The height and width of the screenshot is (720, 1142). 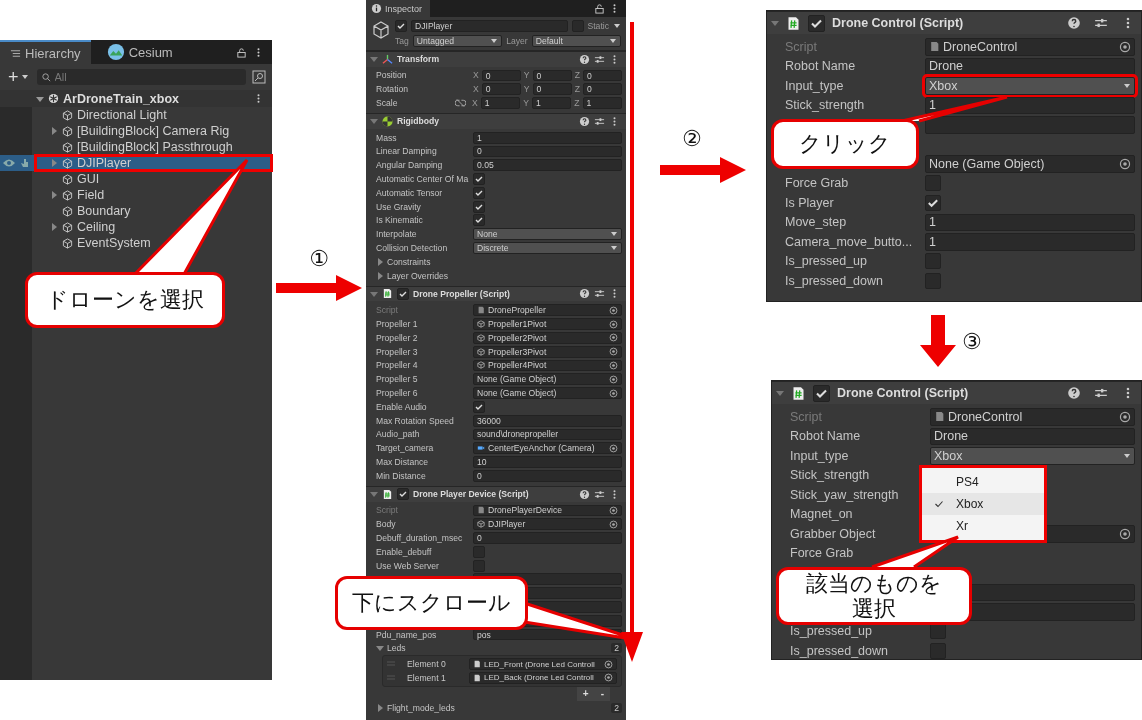 What do you see at coordinates (457, 41) in the screenshot?
I see `tag-dropdown: Untagged` at bounding box center [457, 41].